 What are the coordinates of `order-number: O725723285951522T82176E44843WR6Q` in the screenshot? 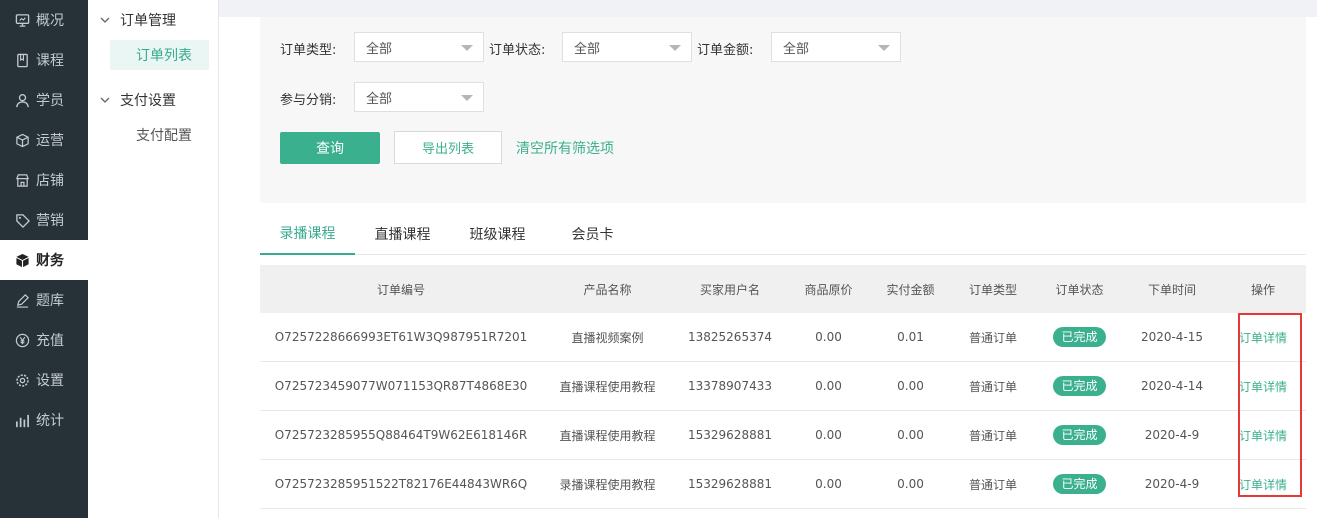 It's located at (401, 484).